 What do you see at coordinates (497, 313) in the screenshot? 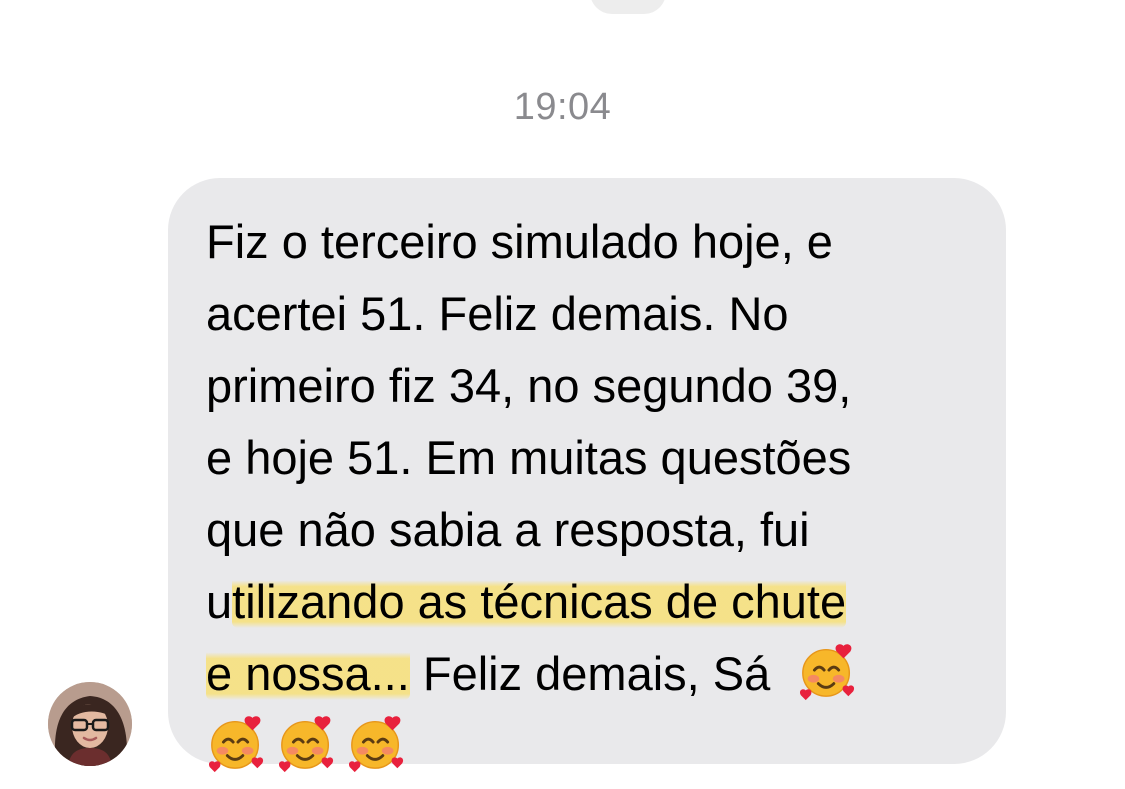
I see `message-line: acertei 51. Feliz demais. No` at bounding box center [497, 313].